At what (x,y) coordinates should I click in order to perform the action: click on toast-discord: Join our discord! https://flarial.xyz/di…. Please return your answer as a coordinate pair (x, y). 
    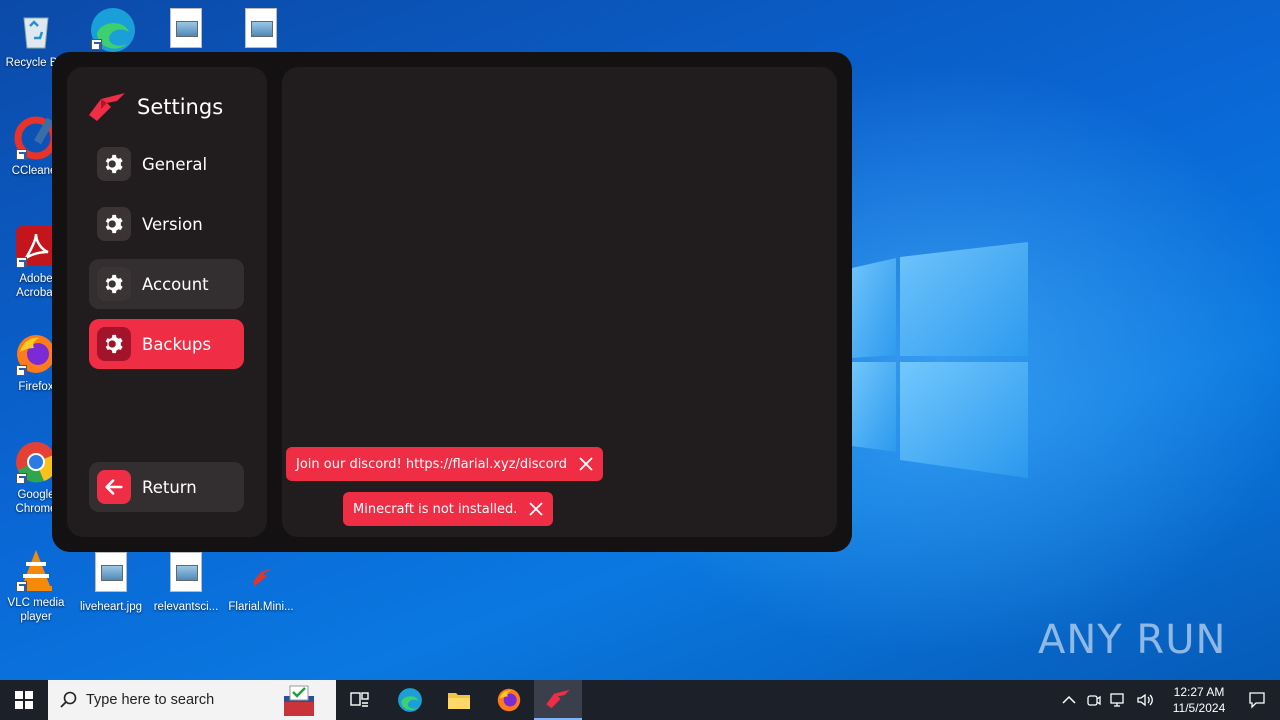
    Looking at the image, I should click on (445, 464).